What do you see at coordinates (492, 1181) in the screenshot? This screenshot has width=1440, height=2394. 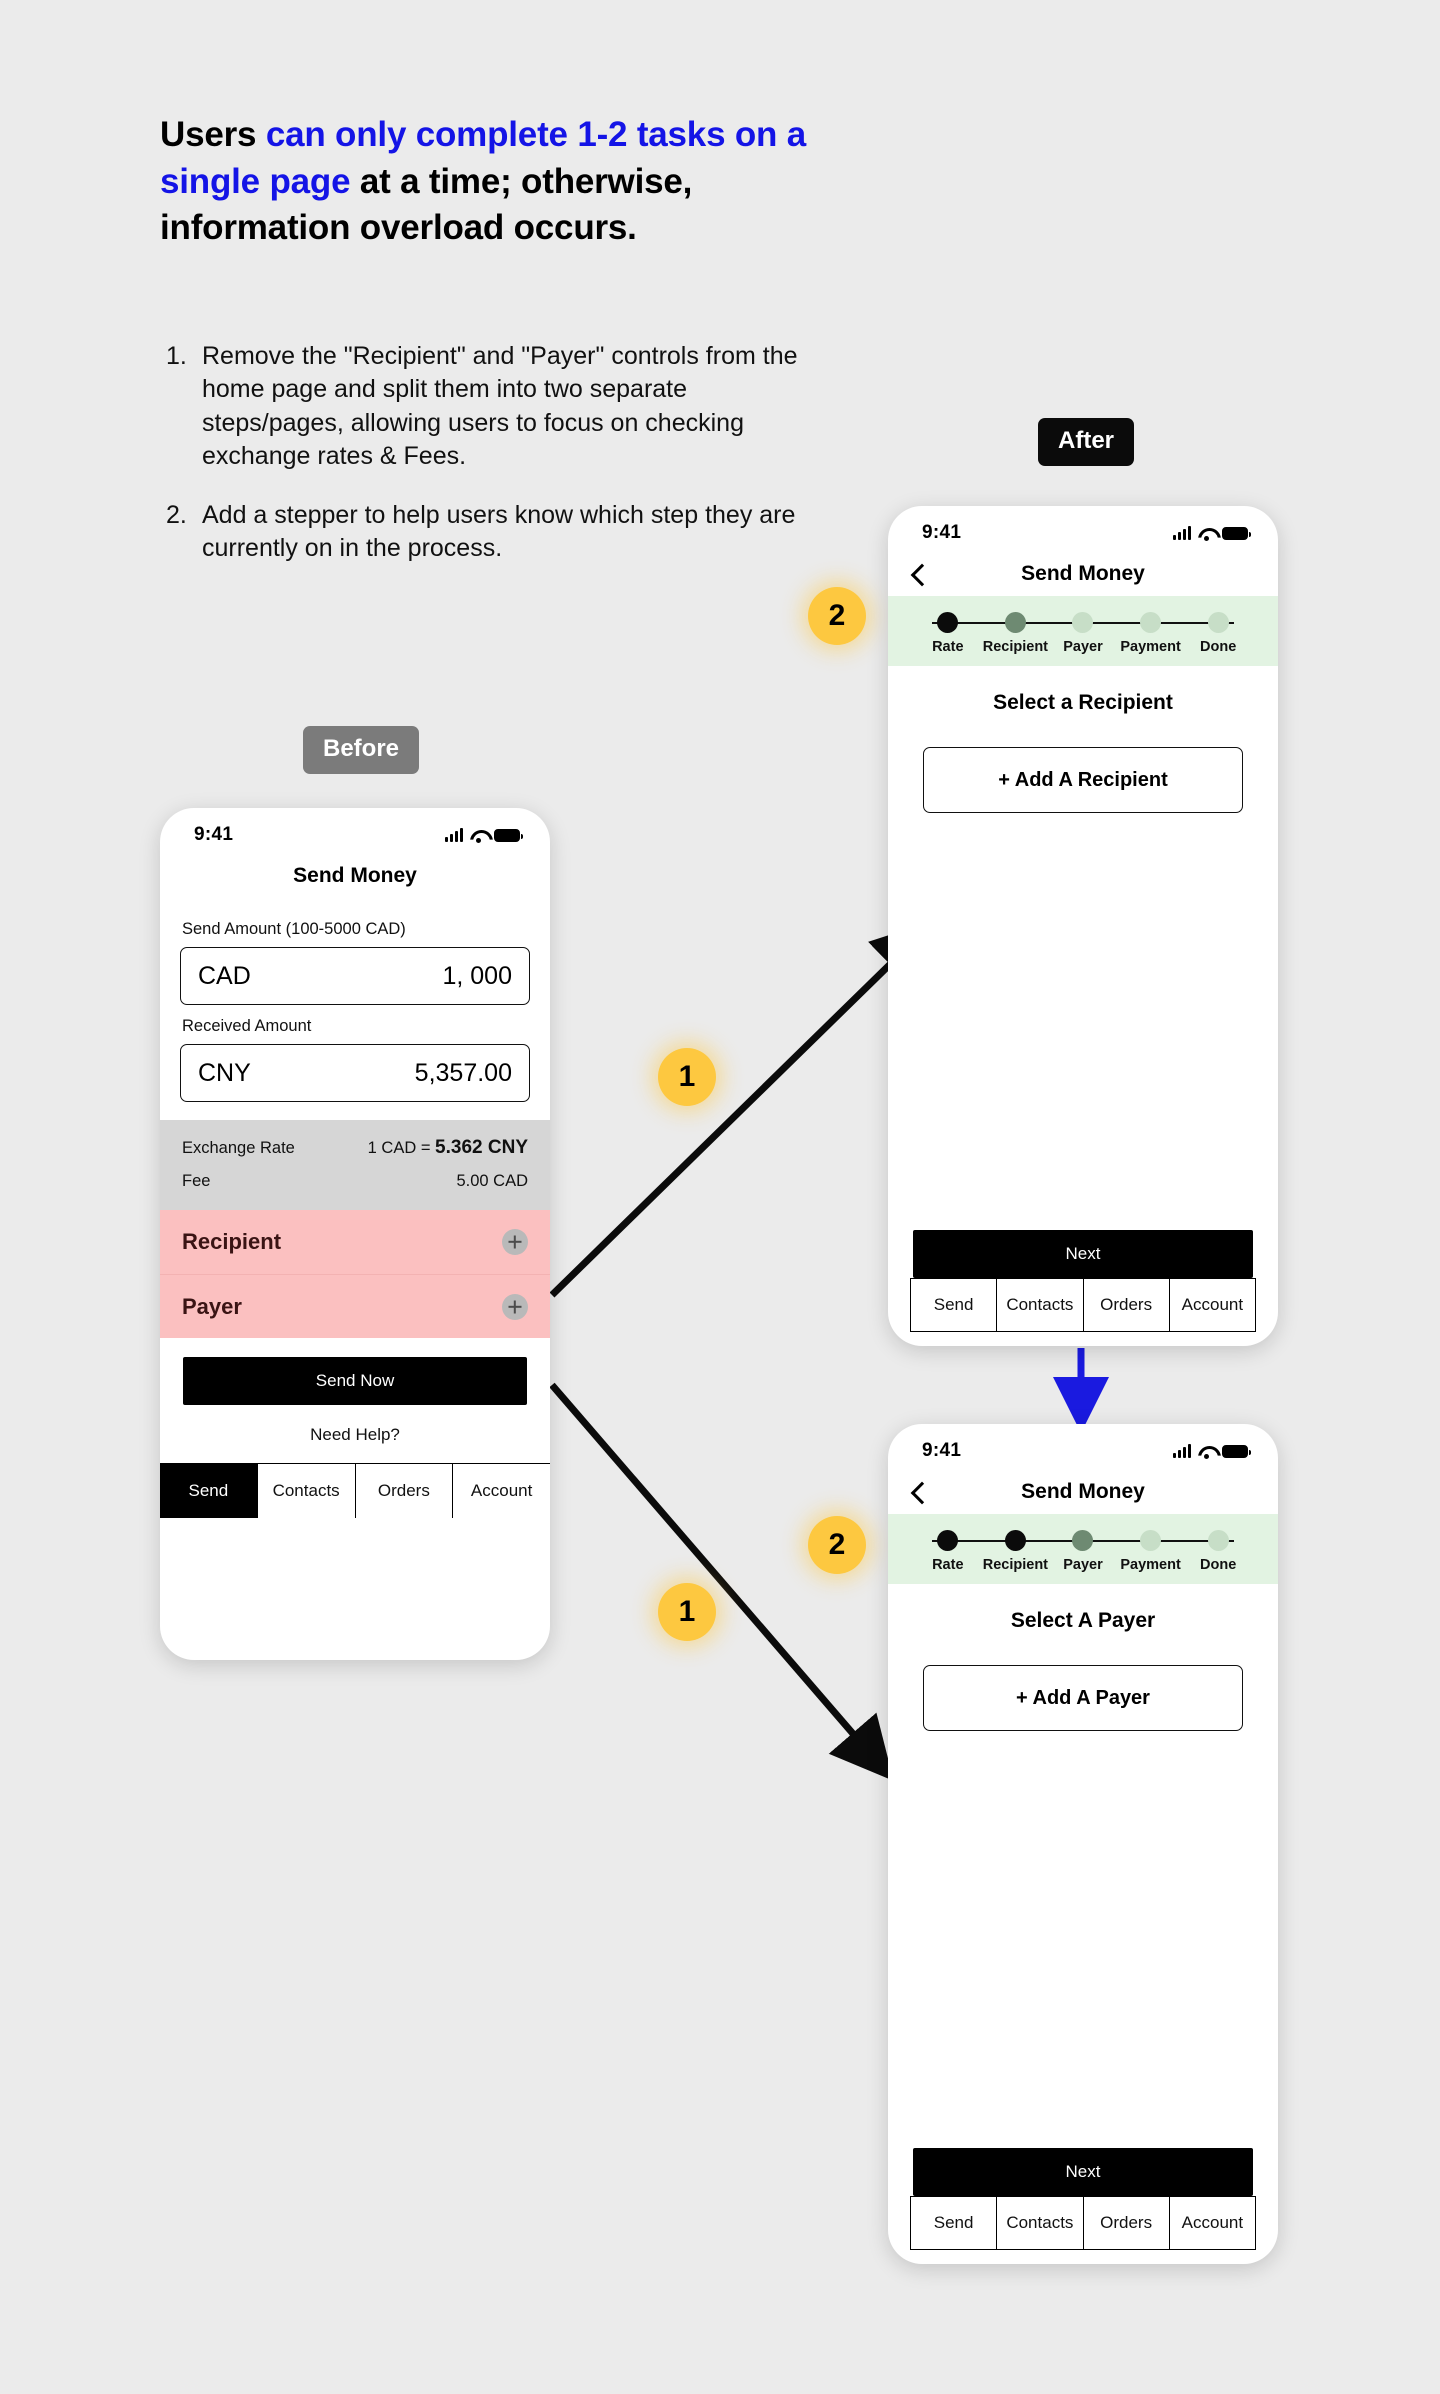 I see `fee-value: 5.00 CAD` at bounding box center [492, 1181].